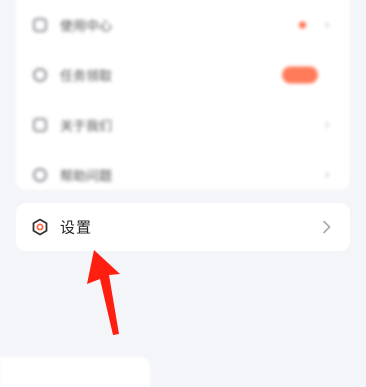 This screenshot has width=366, height=387. Describe the element at coordinates (86, 127) in the screenshot. I see `menu-item-label: 关于我们` at that location.